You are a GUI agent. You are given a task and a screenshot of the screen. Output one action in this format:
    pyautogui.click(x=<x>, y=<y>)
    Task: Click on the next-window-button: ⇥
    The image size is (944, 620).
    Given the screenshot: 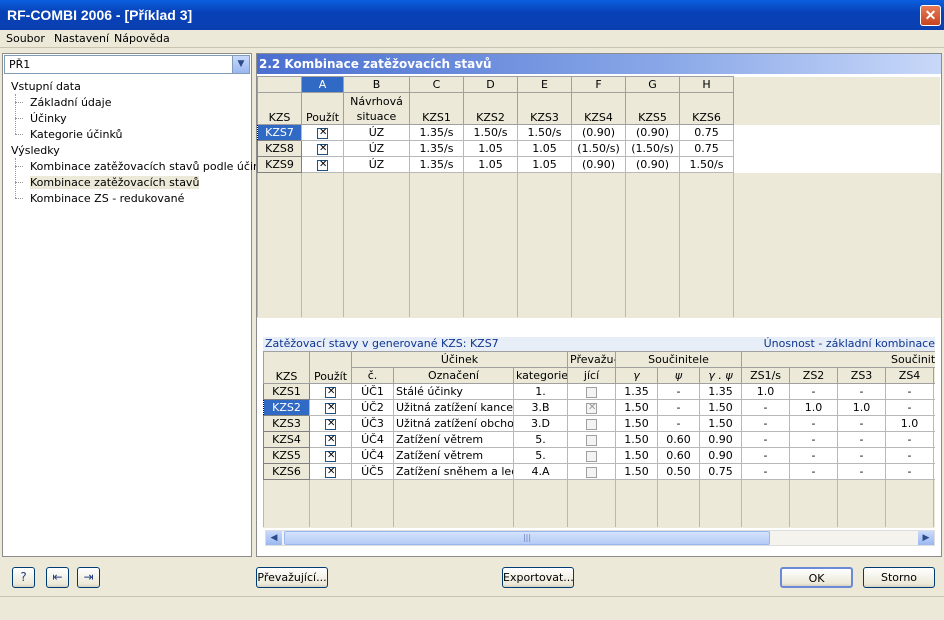 What is the action you would take?
    pyautogui.click(x=88, y=577)
    